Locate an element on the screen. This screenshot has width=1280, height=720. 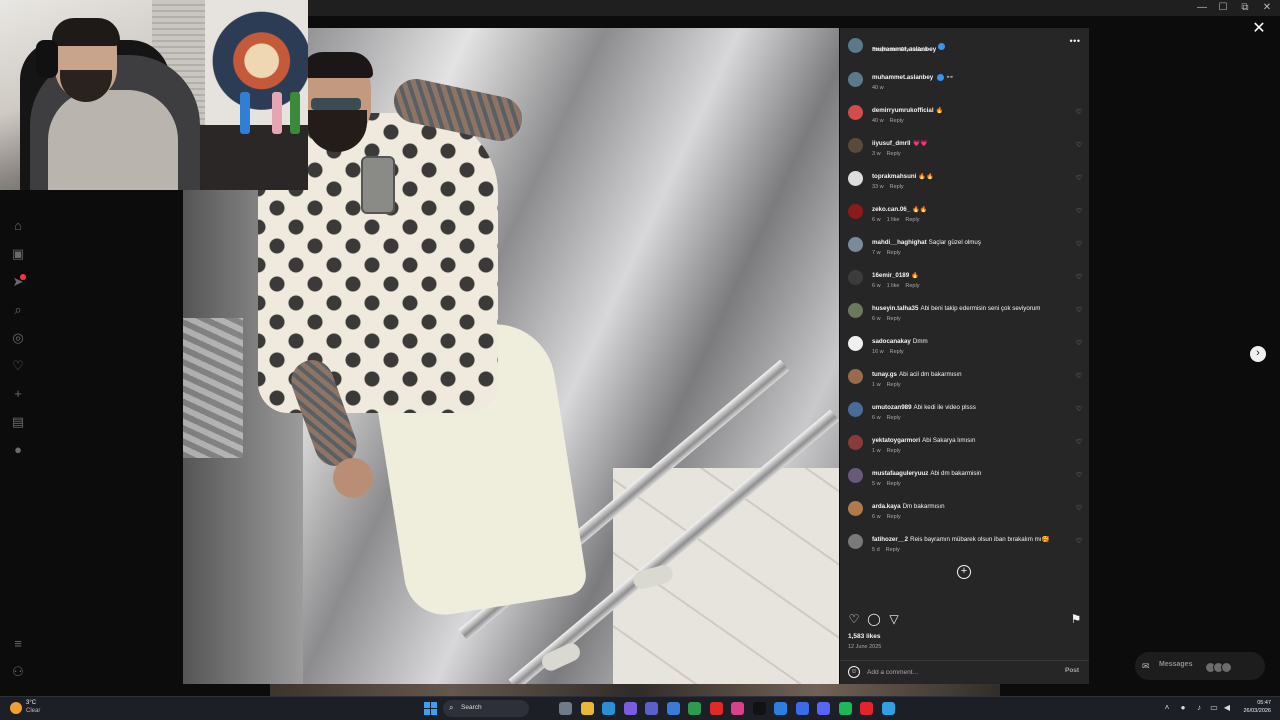
comment-username: umutozan989 is located at coordinates (892, 407).